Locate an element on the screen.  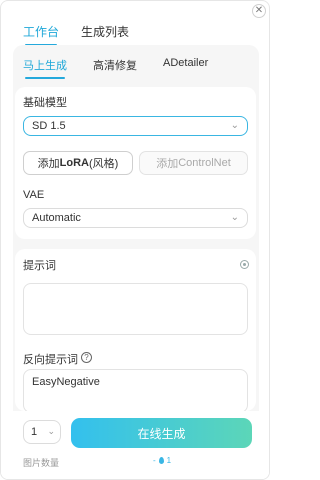
image-count-value: 1 is located at coordinates (34, 432).